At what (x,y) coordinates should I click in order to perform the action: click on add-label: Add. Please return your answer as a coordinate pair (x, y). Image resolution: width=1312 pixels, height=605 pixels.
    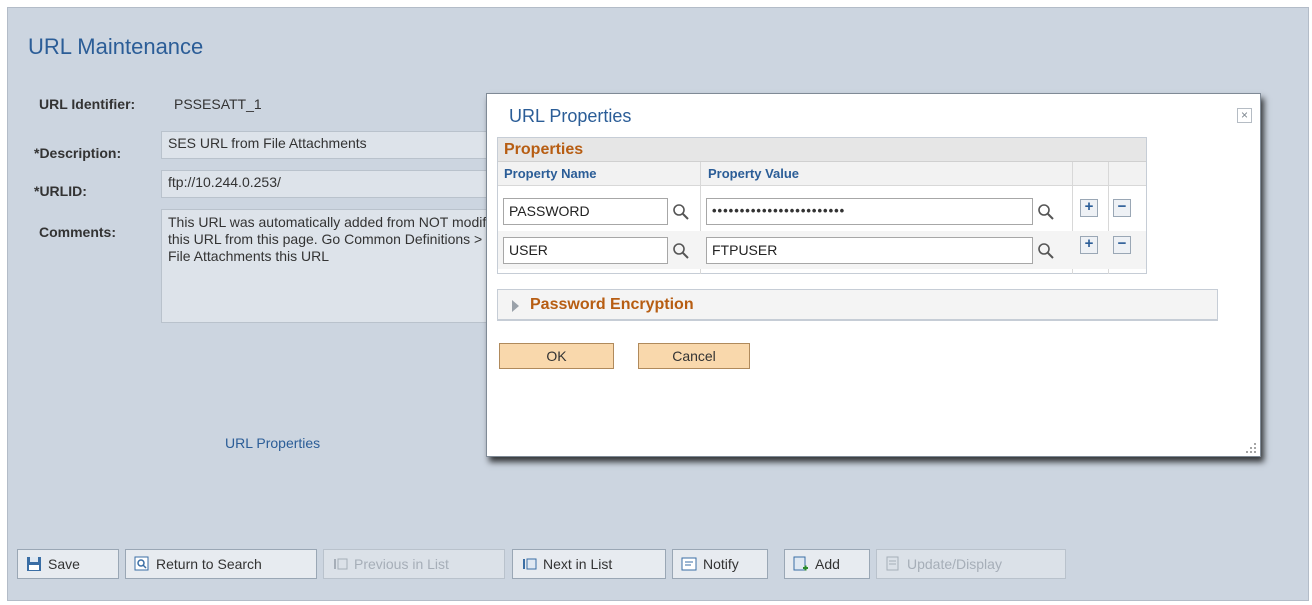
    Looking at the image, I should click on (827, 564).